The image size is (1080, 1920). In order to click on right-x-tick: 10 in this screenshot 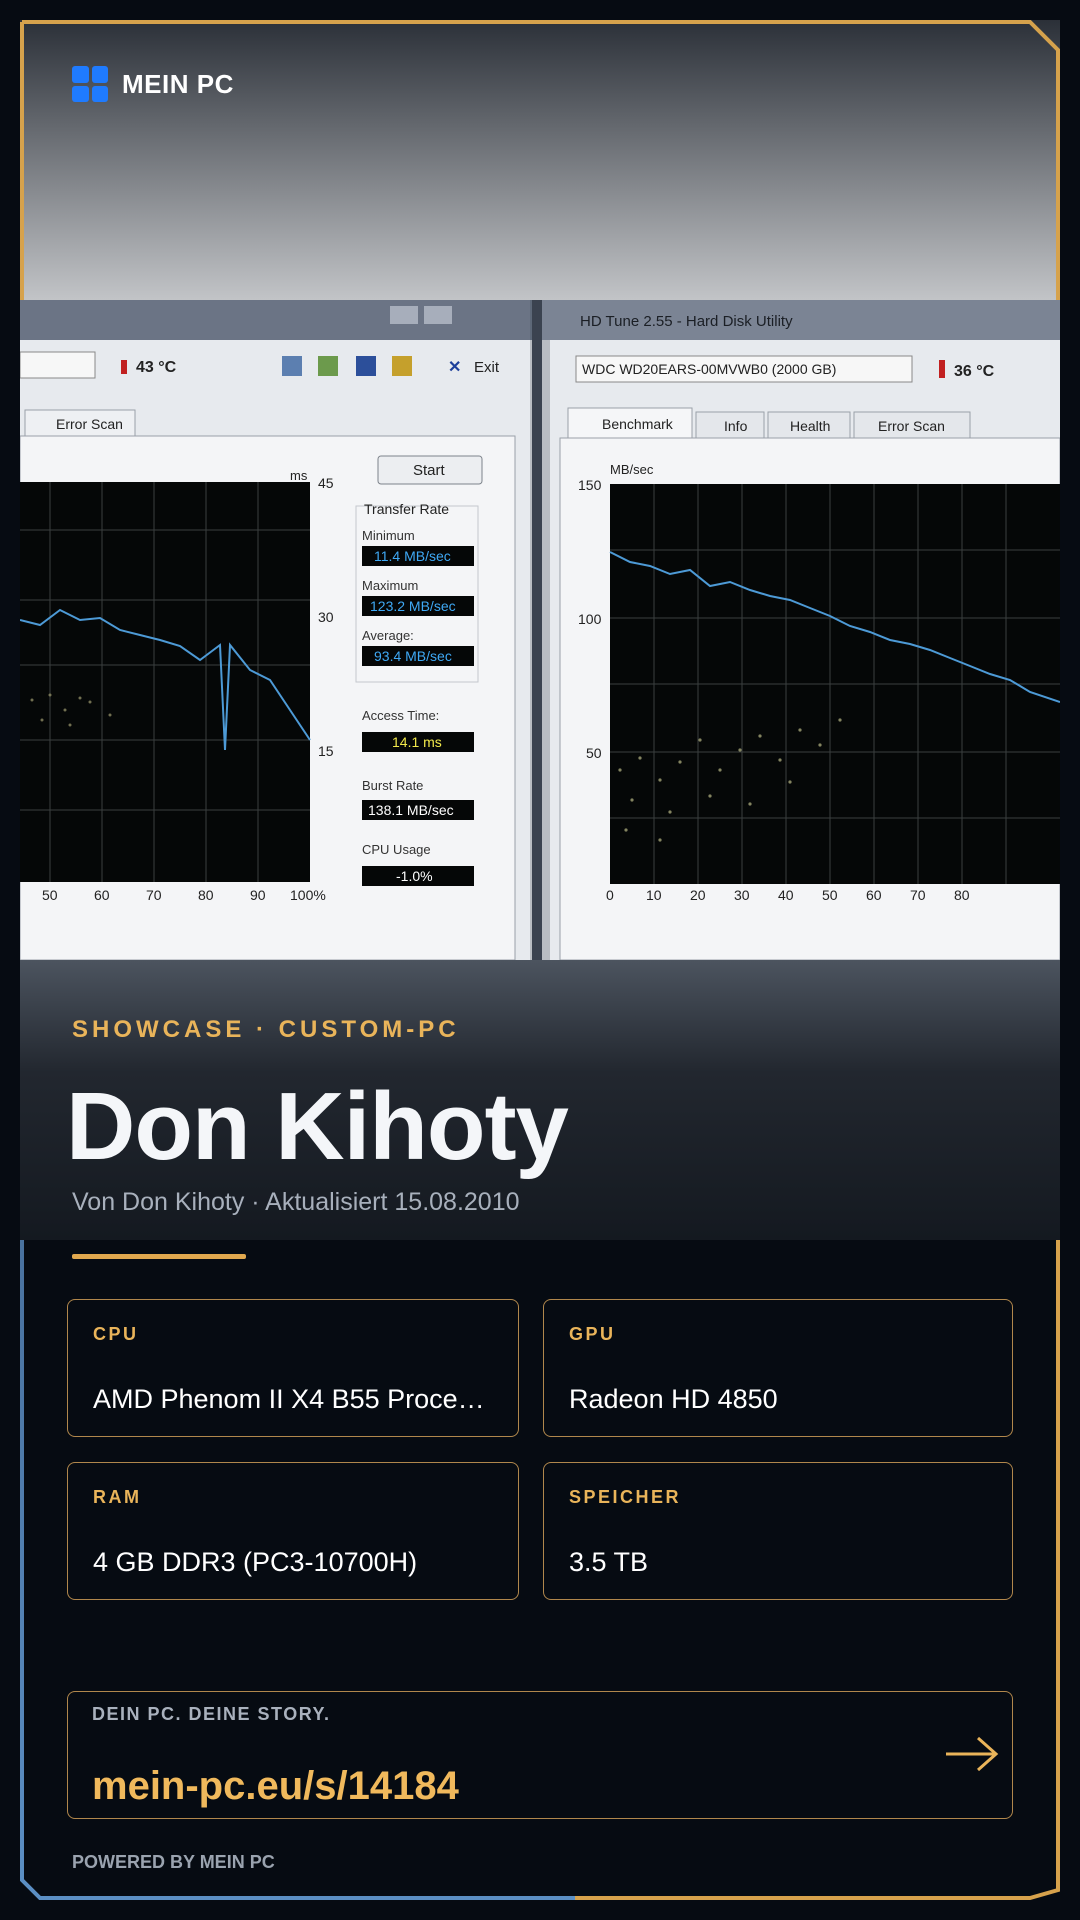, I will do `click(654, 895)`.